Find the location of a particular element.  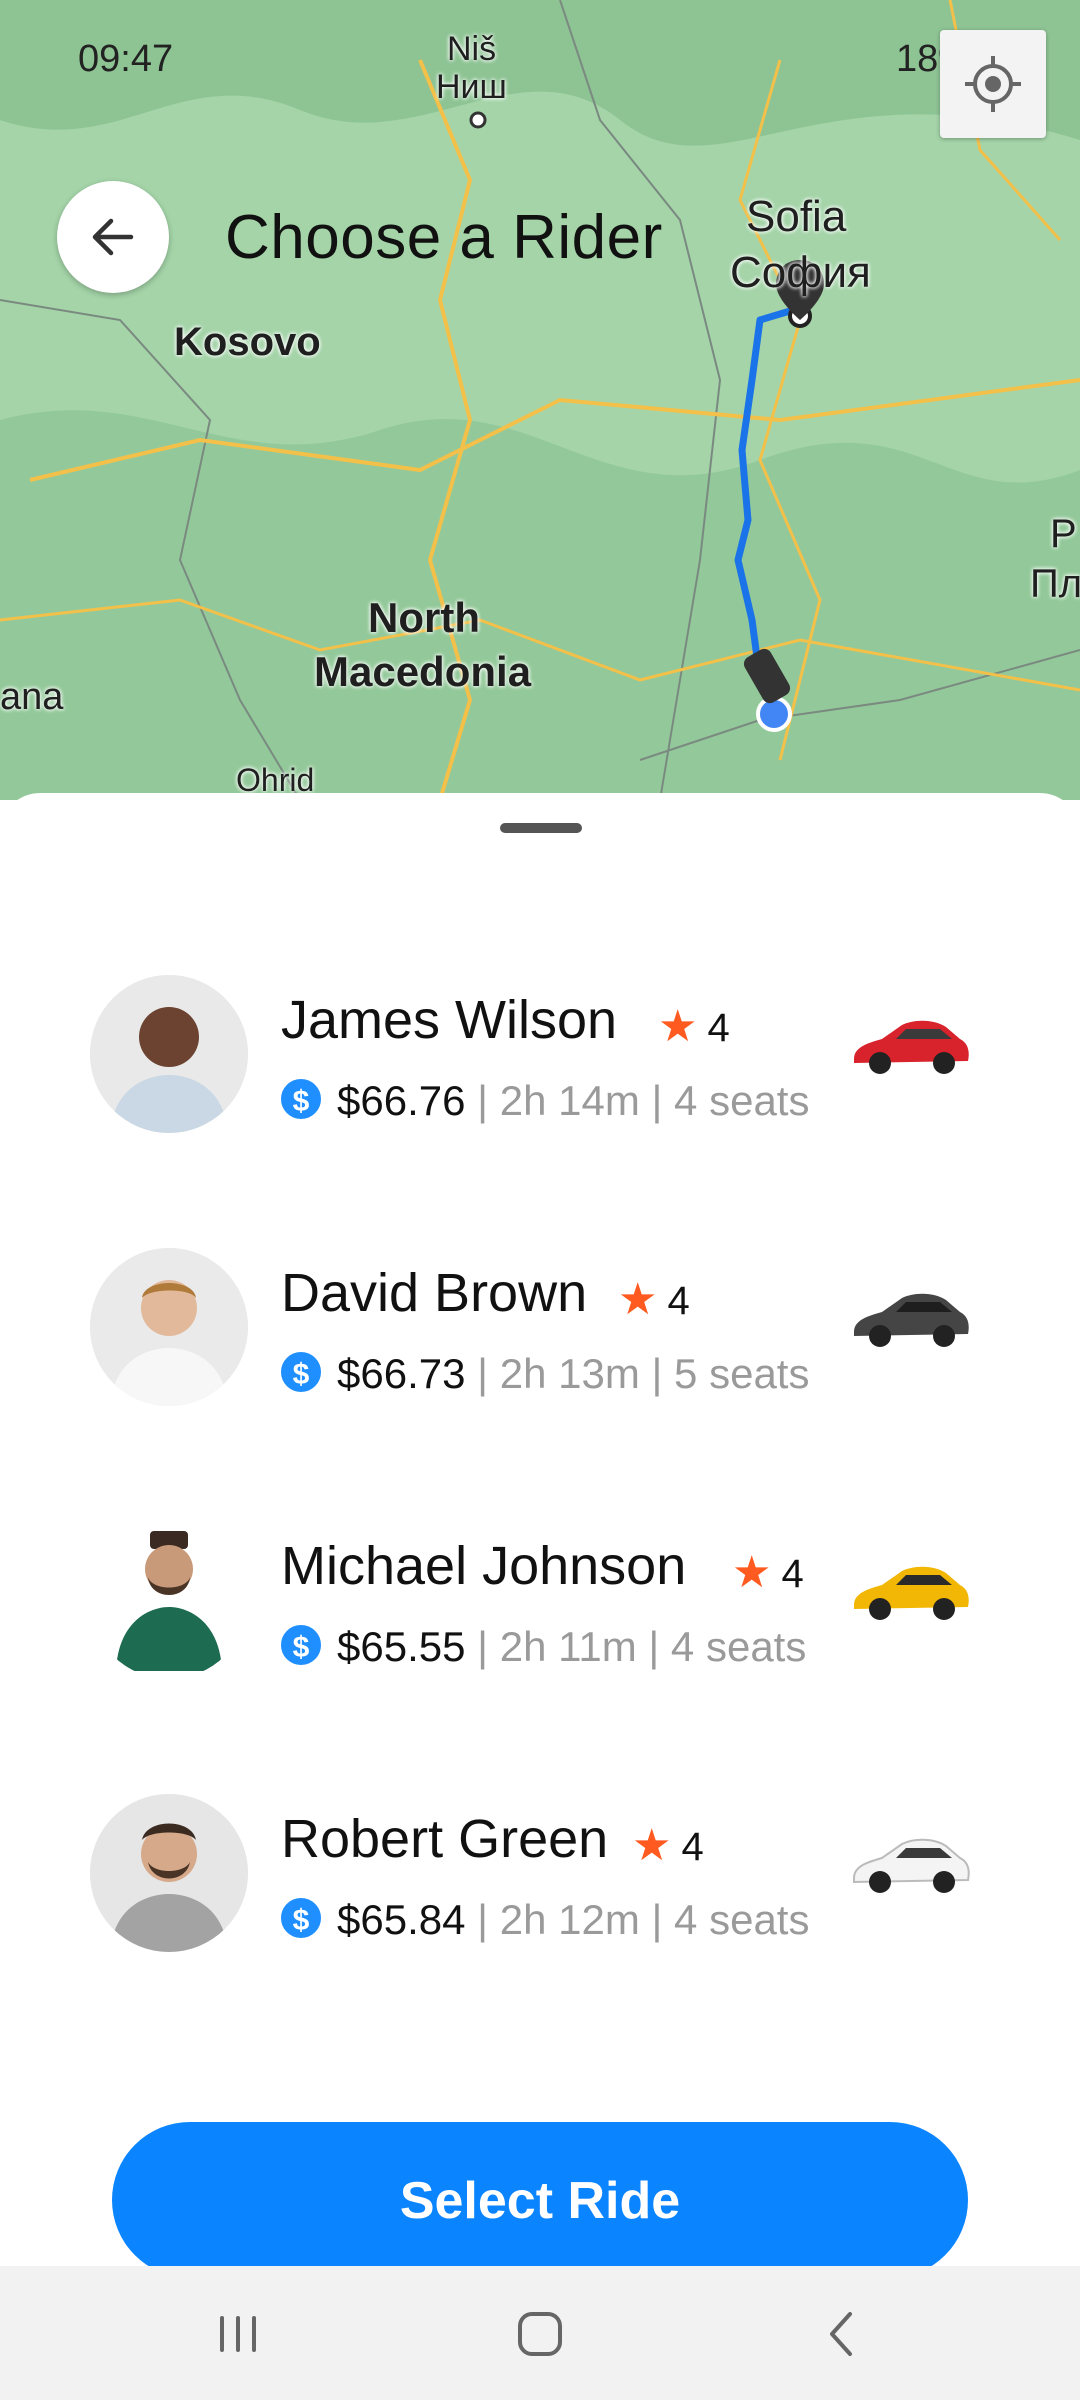

rider-name: Michael Johnson is located at coordinates (484, 1566).